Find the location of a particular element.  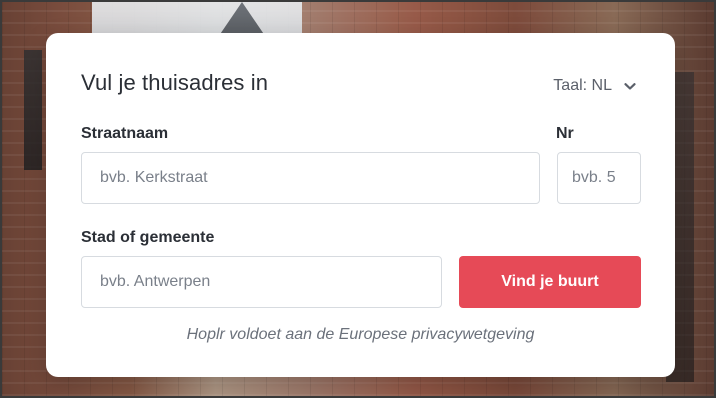

number-label: Nr is located at coordinates (565, 133).